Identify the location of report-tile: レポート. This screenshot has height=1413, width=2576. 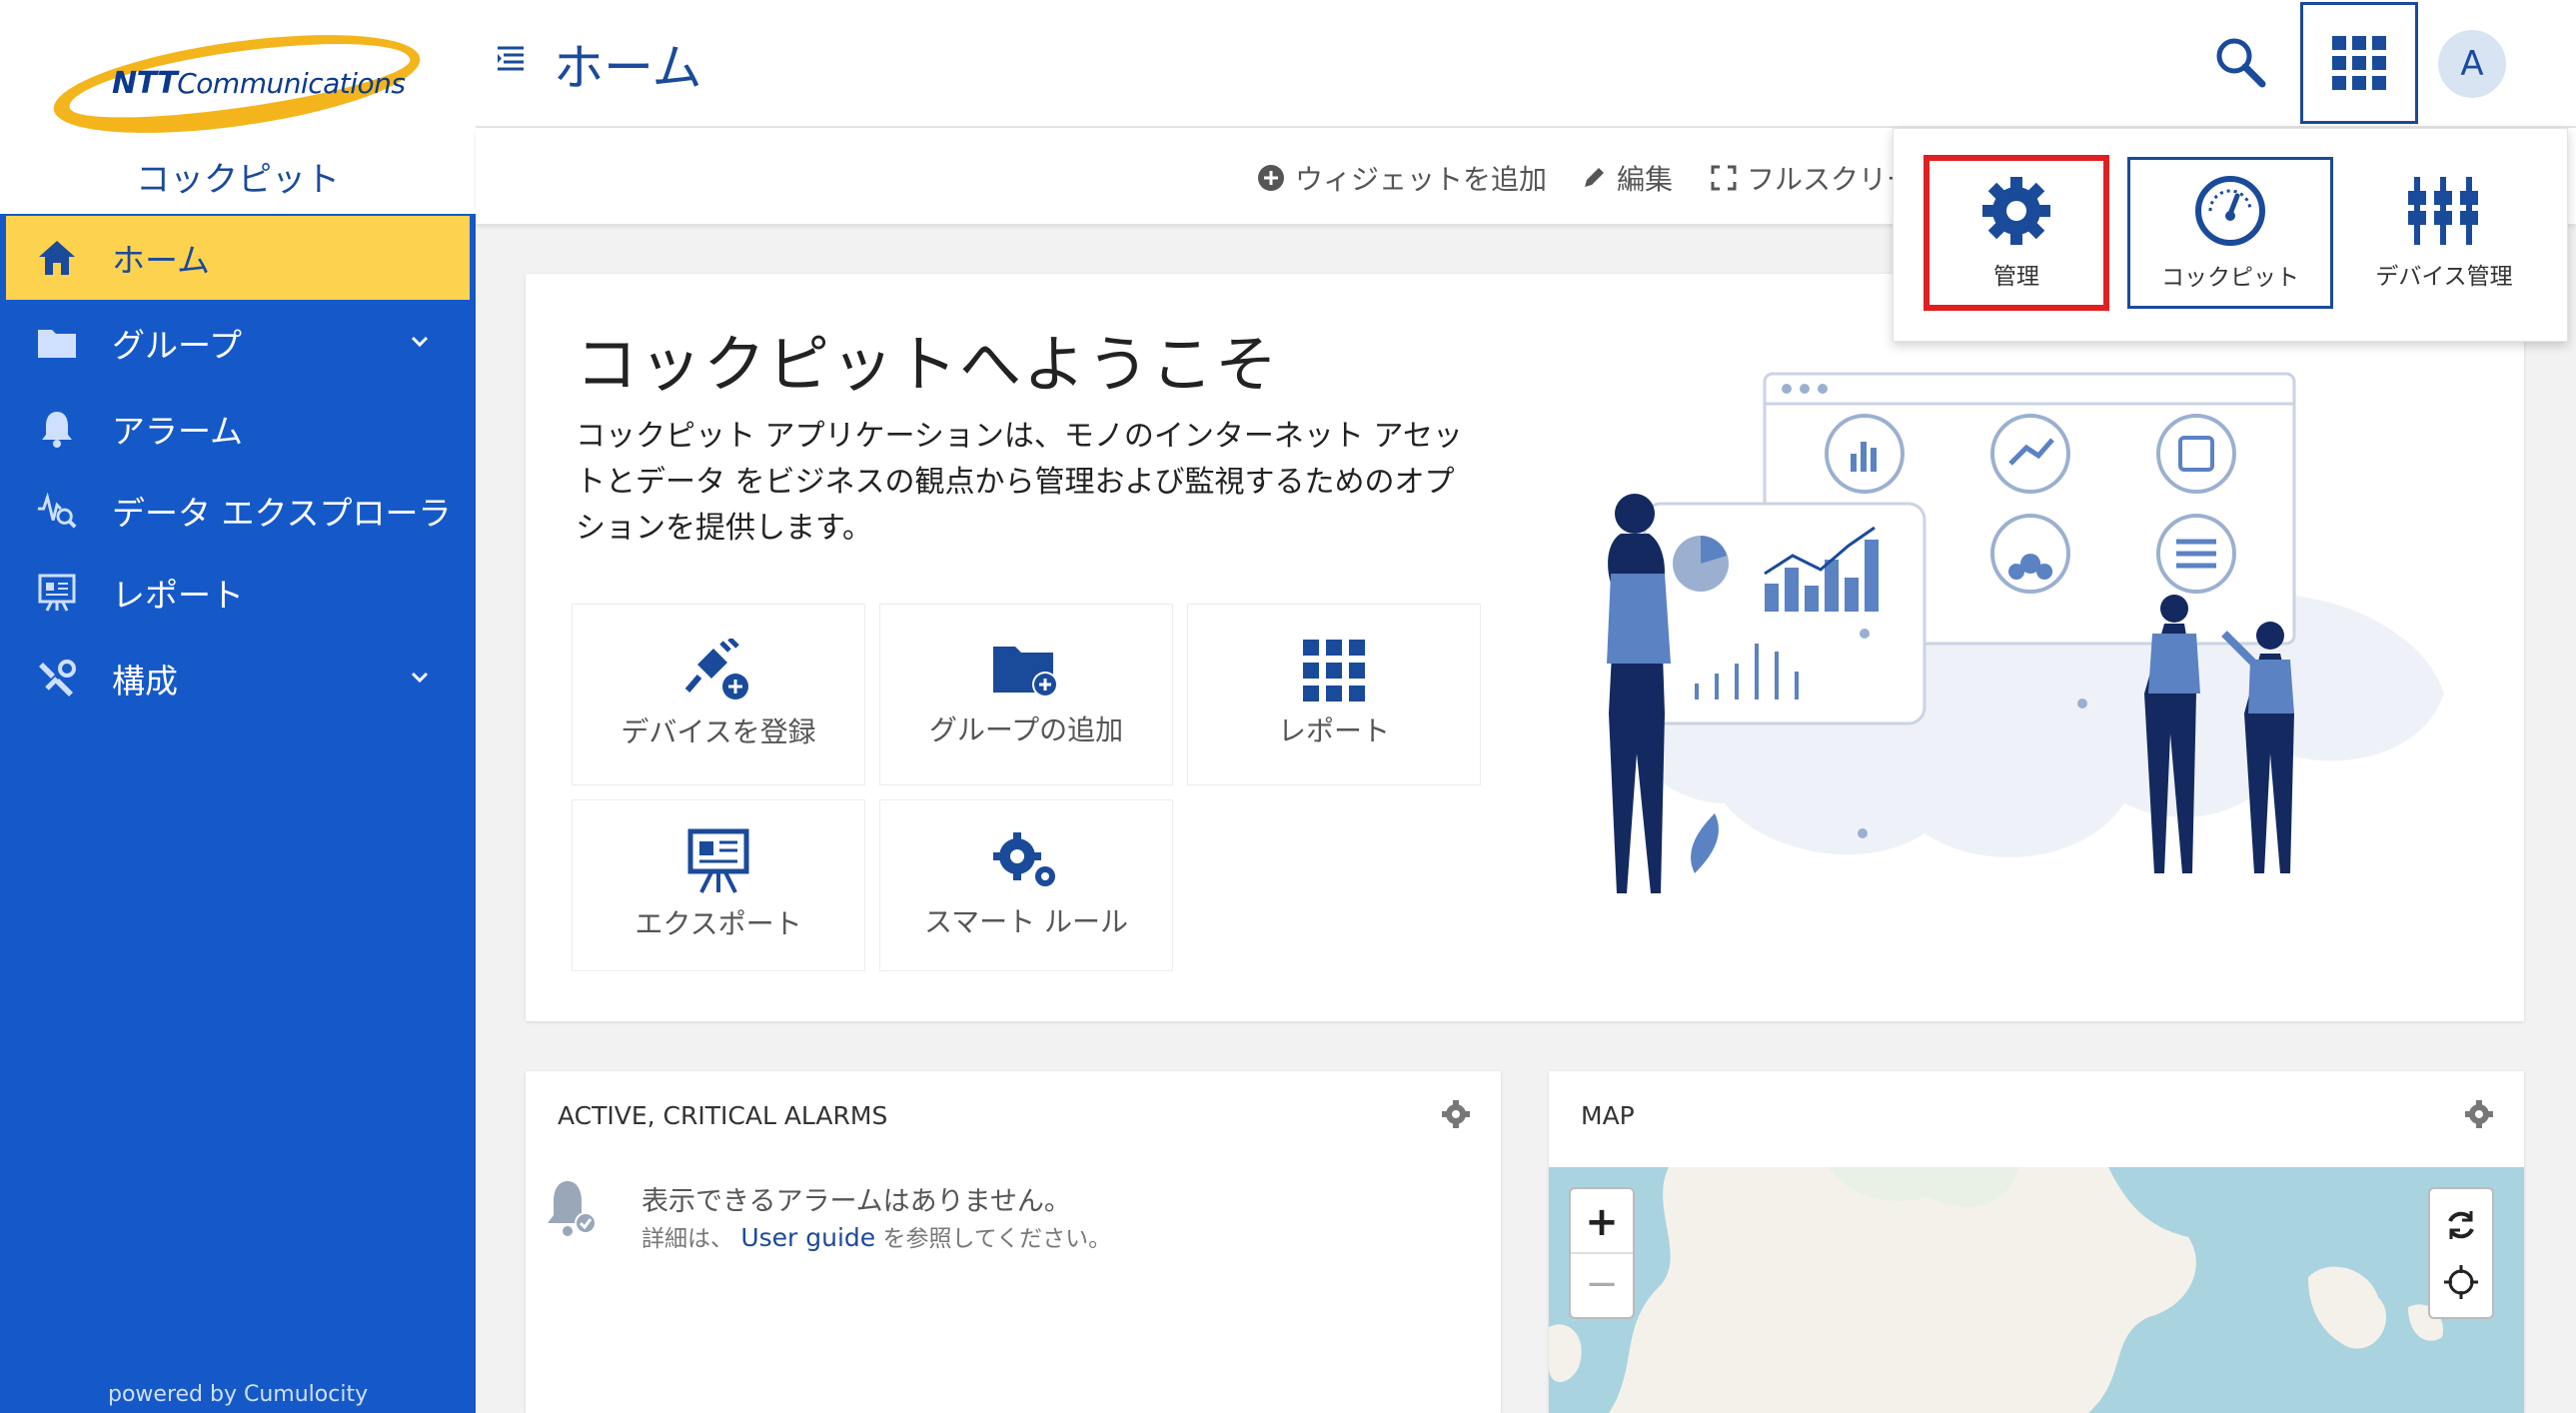
(1334, 694).